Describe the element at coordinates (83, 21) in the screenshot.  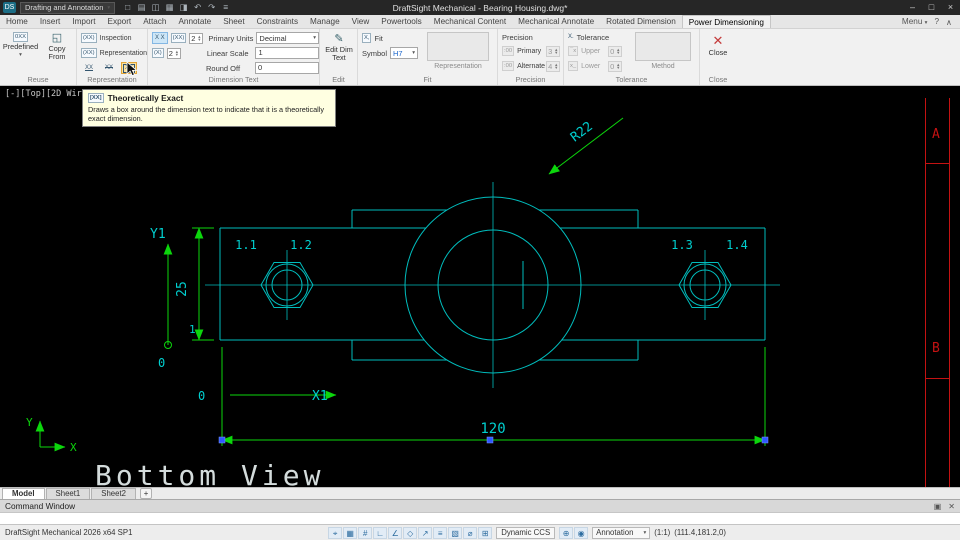
I see `tab-import: Import` at that location.